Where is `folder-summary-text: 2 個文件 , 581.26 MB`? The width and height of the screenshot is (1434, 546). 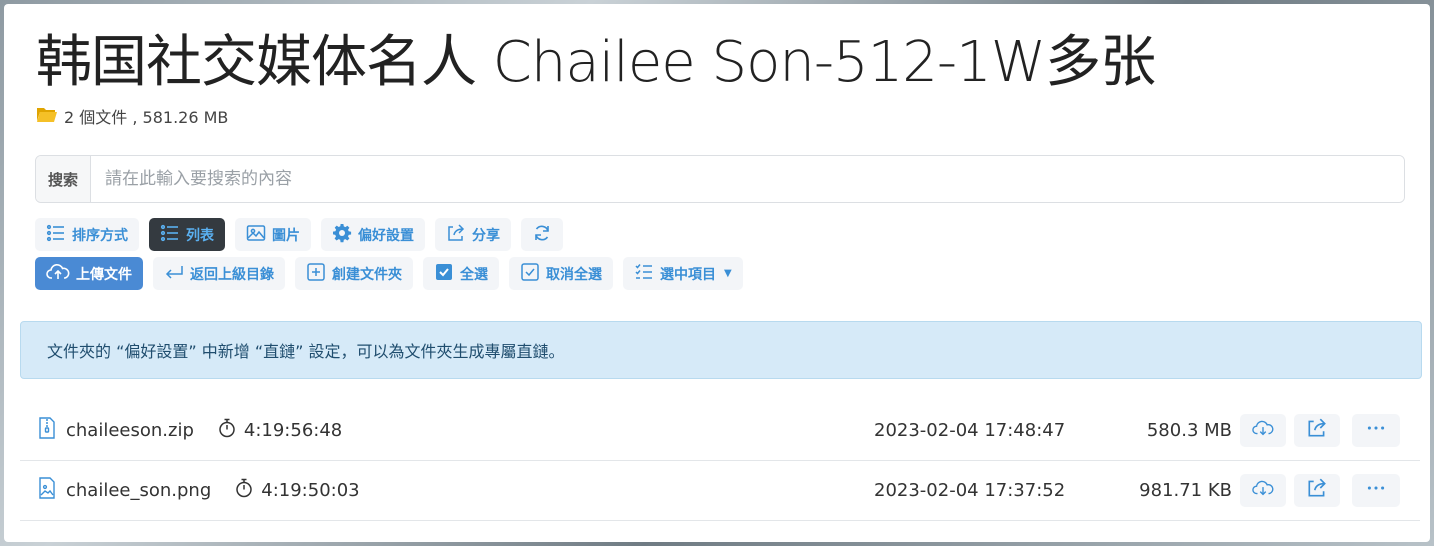 folder-summary-text: 2 個文件 , 581.26 MB is located at coordinates (146, 117).